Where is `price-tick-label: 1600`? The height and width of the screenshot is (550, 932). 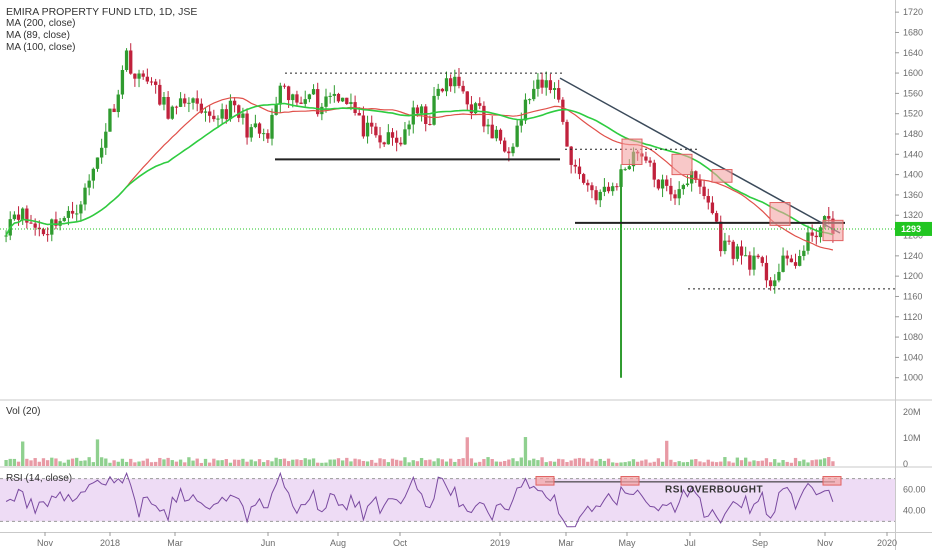 price-tick-label: 1600 is located at coordinates (913, 73).